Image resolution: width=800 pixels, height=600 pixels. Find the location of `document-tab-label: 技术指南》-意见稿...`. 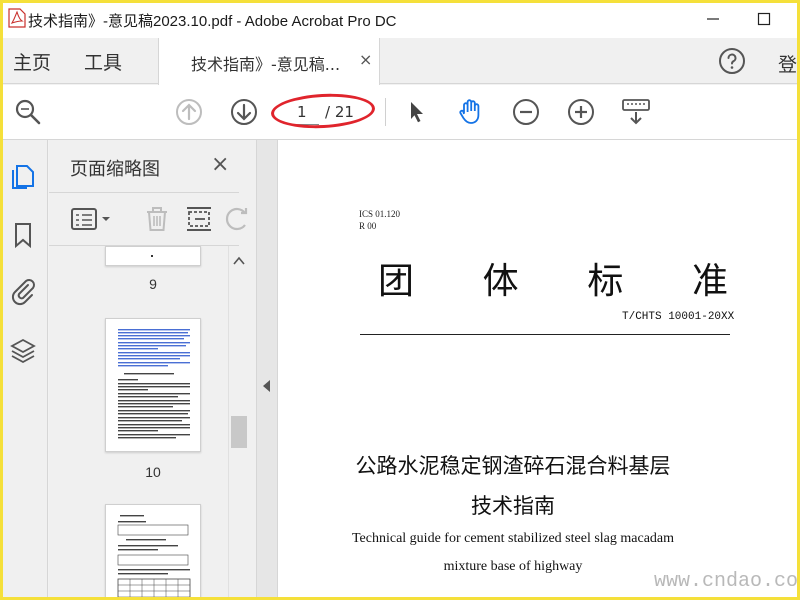

document-tab-label: 技术指南》-意见稿... is located at coordinates (266, 64).